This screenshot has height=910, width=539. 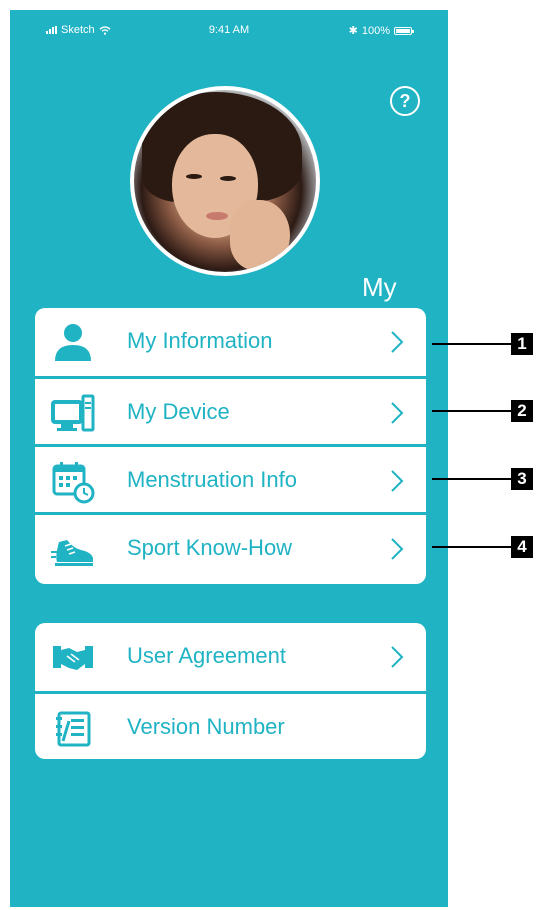 What do you see at coordinates (73, 658) in the screenshot?
I see `handshake-icon` at bounding box center [73, 658].